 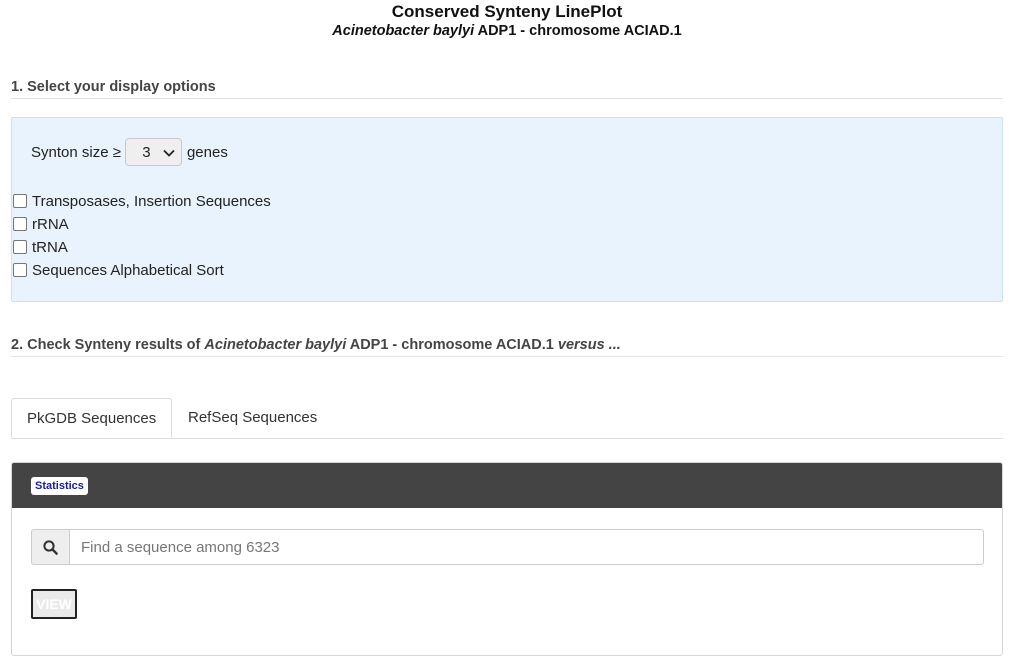 I want to click on checkbox-row-rrna: rRNA, so click(x=40, y=224).